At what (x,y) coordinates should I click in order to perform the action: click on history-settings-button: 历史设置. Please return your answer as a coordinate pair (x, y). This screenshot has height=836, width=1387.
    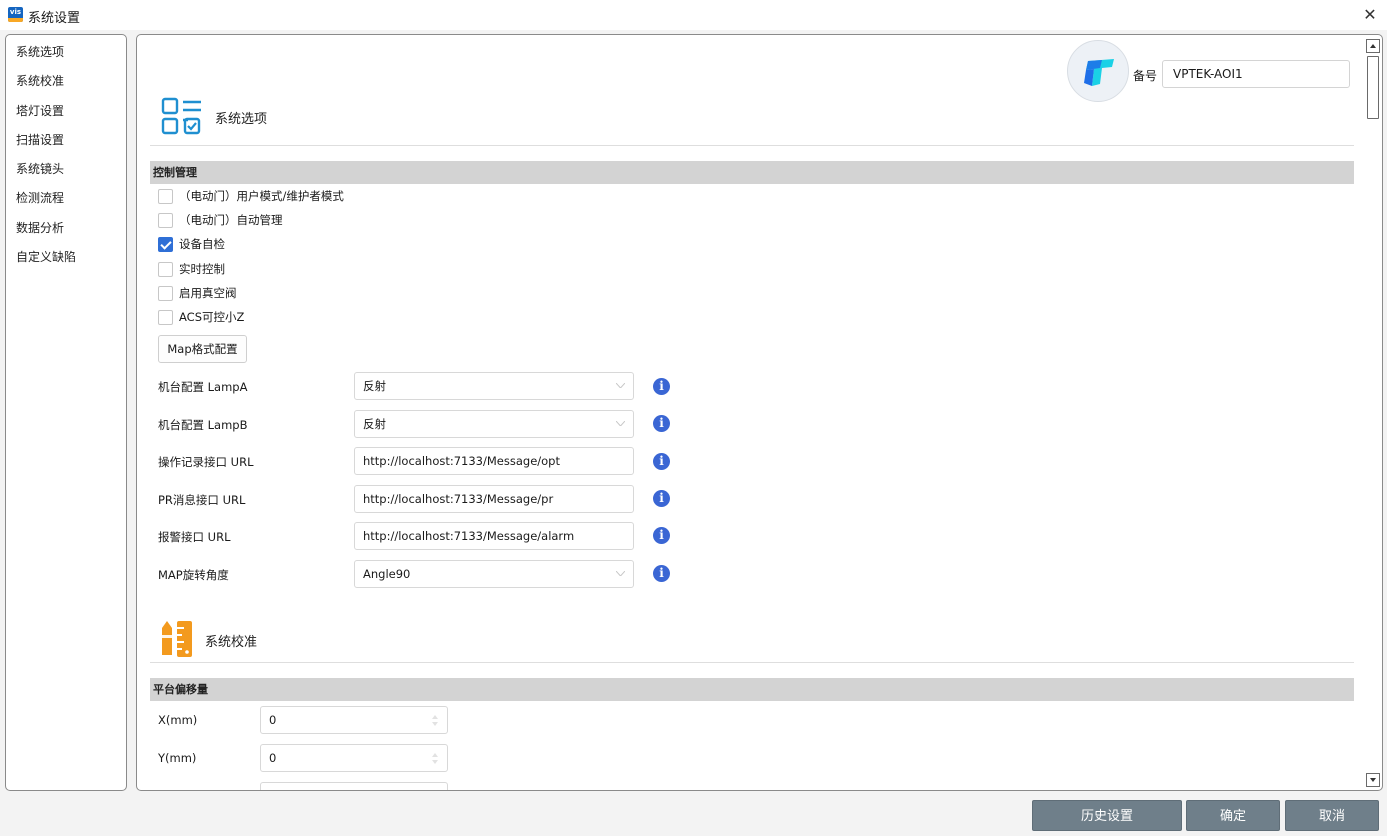
    Looking at the image, I should click on (1107, 815).